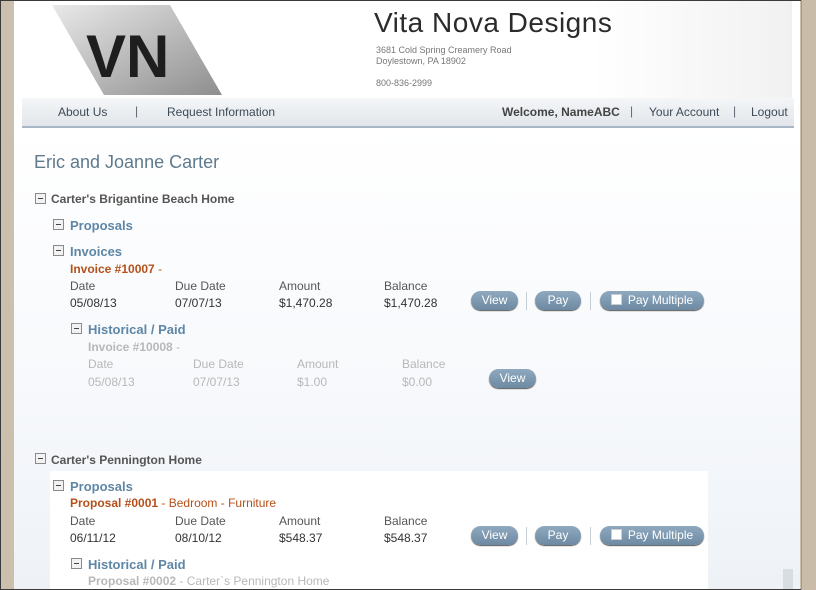 Image resolution: width=816 pixels, height=590 pixels. Describe the element at coordinates (198, 303) in the screenshot. I see `invoice-due-date: 07/07/13` at that location.